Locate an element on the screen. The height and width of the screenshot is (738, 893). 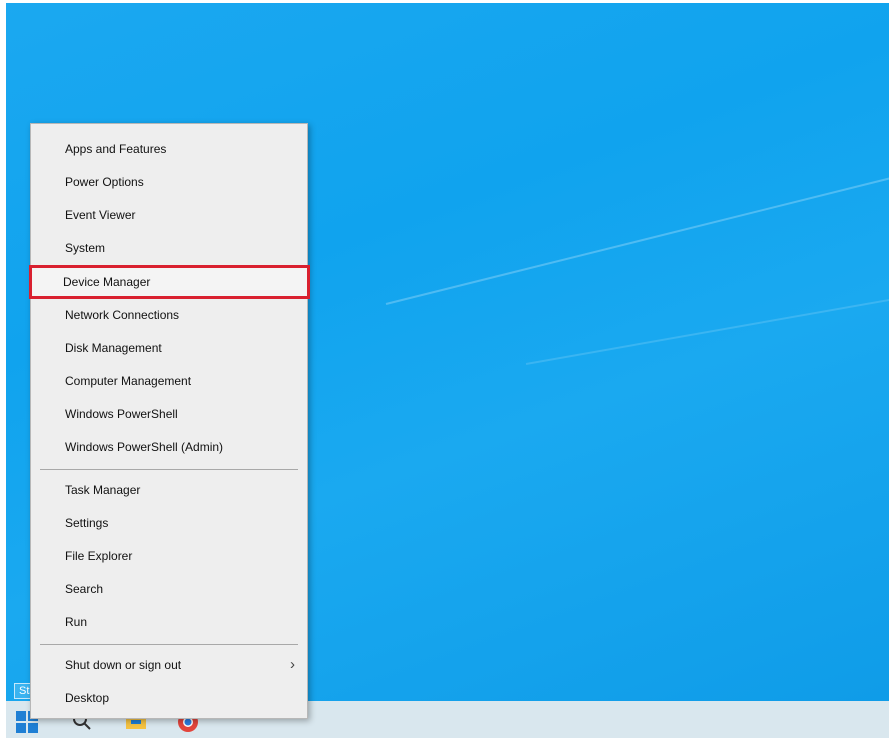
menu-item-power-options: Power Options is located at coordinates (169, 182).